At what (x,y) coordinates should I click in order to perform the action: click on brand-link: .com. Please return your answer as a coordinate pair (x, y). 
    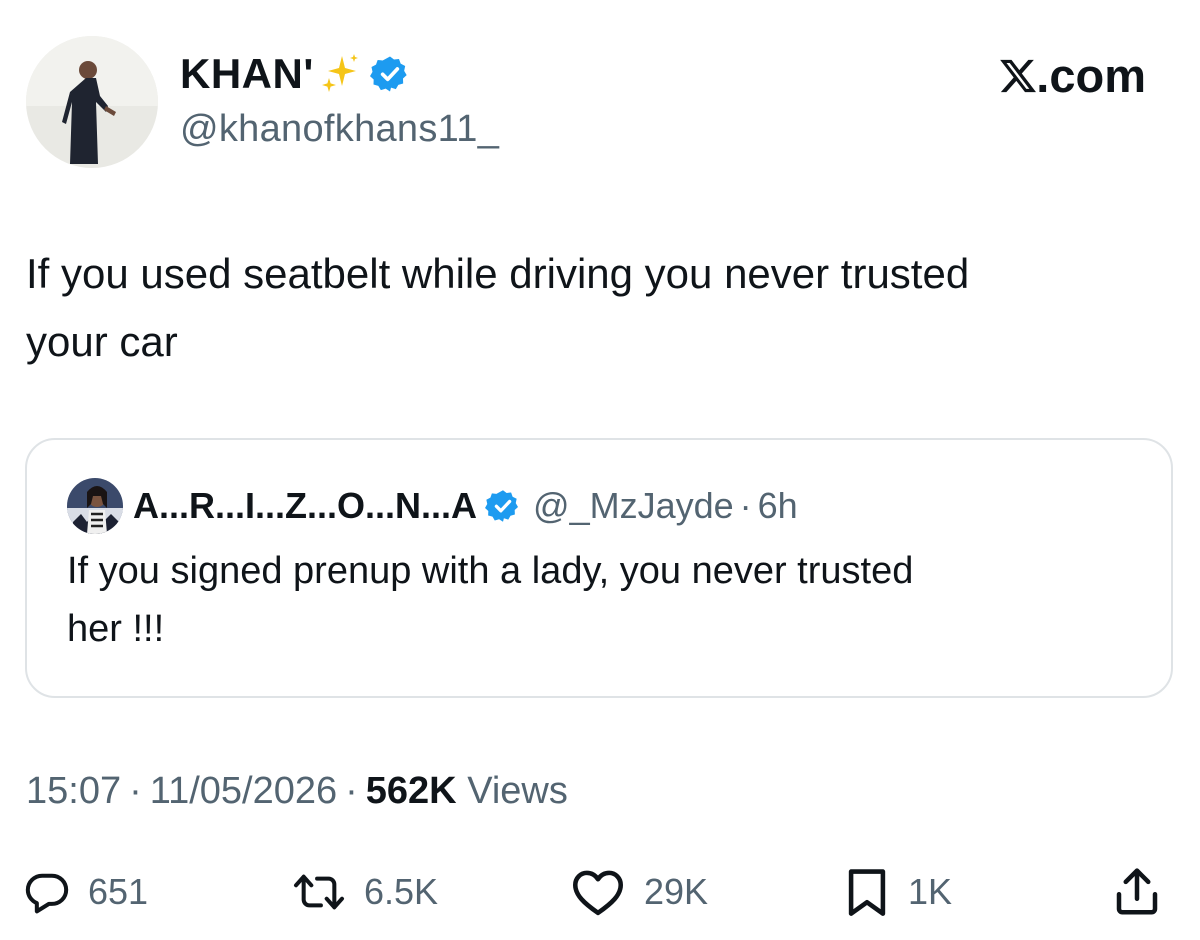
    Looking at the image, I should click on (1072, 75).